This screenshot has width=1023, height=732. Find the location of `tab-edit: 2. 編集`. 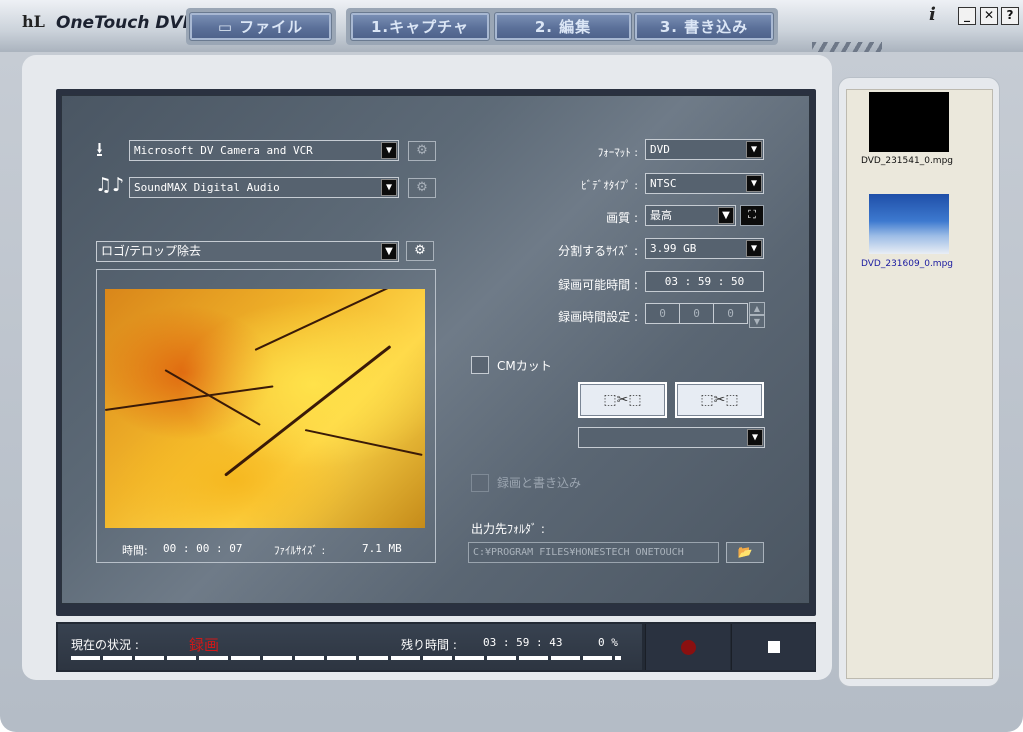

tab-edit: 2. 編集 is located at coordinates (563, 26).